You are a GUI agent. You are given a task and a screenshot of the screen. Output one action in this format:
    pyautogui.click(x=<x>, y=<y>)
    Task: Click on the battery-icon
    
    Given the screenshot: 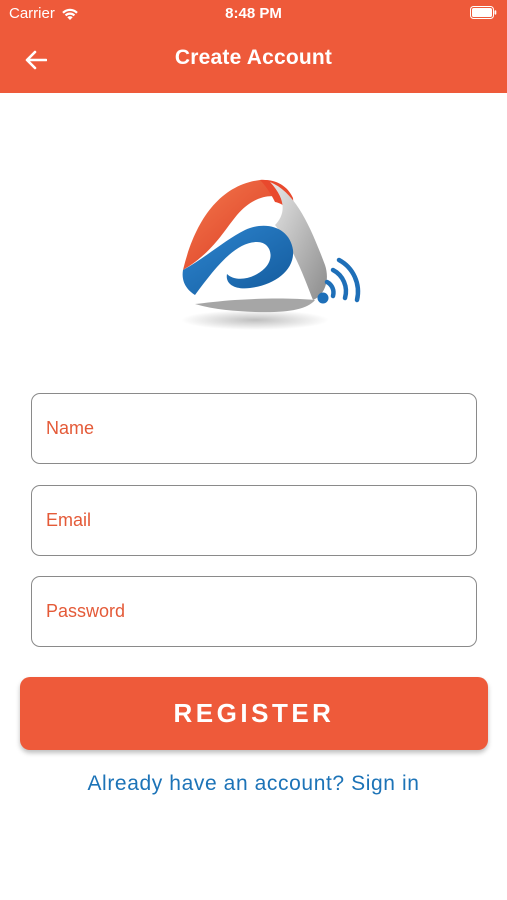 What is the action you would take?
    pyautogui.click(x=483, y=12)
    